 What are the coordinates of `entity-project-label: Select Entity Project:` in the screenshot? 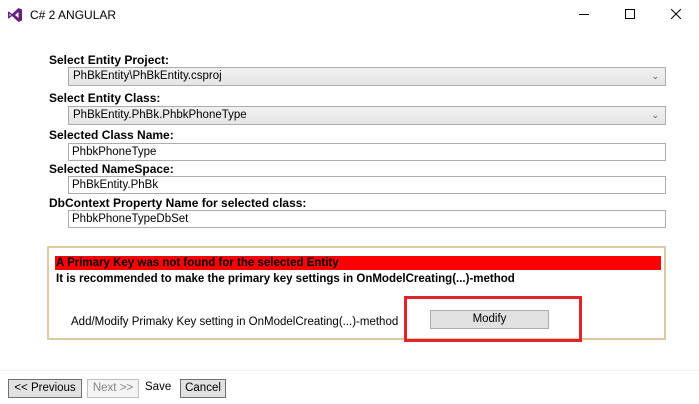 It's located at (109, 60).